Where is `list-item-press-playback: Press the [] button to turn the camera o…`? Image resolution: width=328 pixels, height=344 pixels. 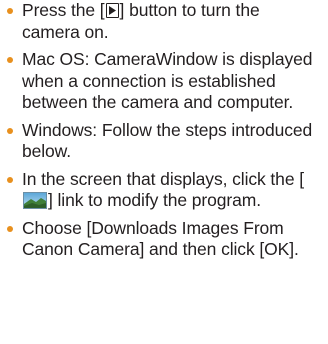 list-item-press-playback: Press the [] button to turn the camera o… is located at coordinates (164, 21).